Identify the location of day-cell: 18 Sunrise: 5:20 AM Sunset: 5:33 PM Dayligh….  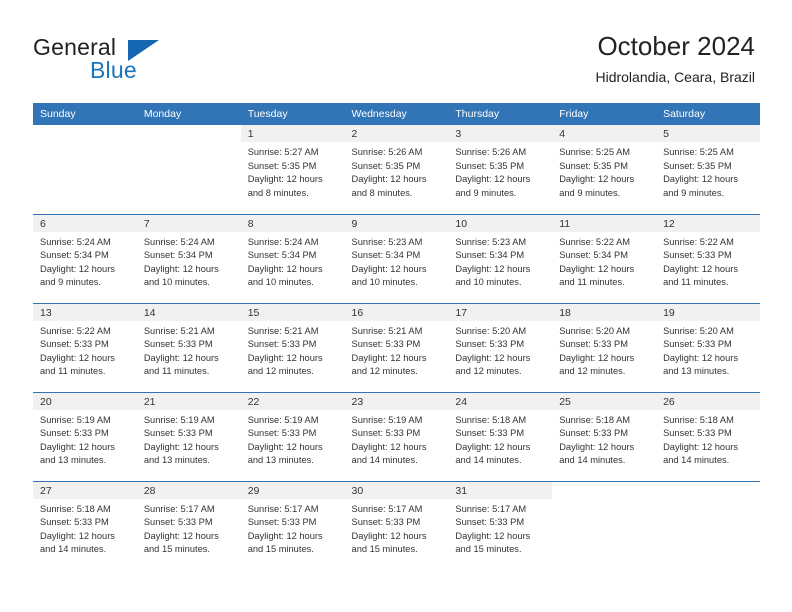
(604, 347).